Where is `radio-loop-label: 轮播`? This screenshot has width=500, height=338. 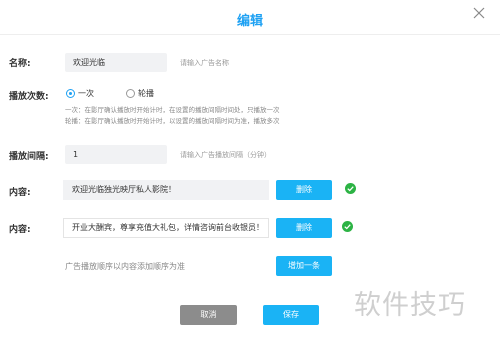
radio-loop-label: 轮播 is located at coordinates (146, 93).